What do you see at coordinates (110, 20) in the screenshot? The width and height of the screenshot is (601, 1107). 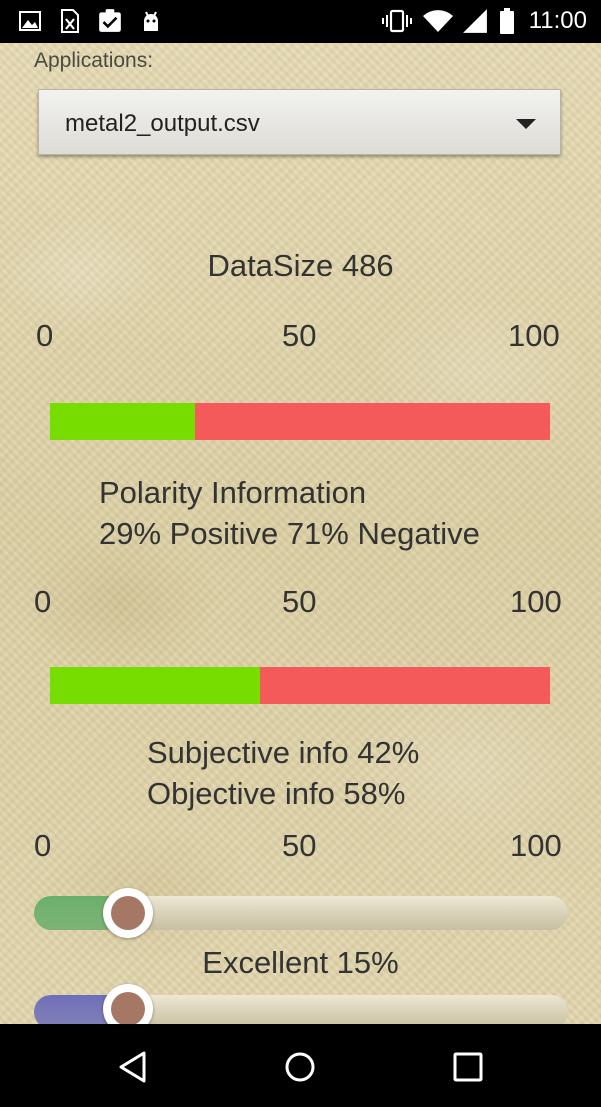 I see `clipboard-check-icon` at bounding box center [110, 20].